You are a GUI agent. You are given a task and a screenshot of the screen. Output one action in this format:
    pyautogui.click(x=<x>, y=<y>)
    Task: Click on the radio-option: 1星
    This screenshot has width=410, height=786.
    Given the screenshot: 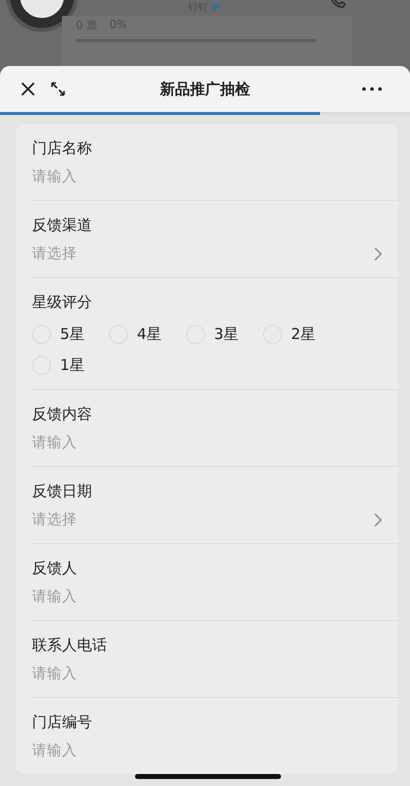 What is the action you would take?
    pyautogui.click(x=70, y=365)
    